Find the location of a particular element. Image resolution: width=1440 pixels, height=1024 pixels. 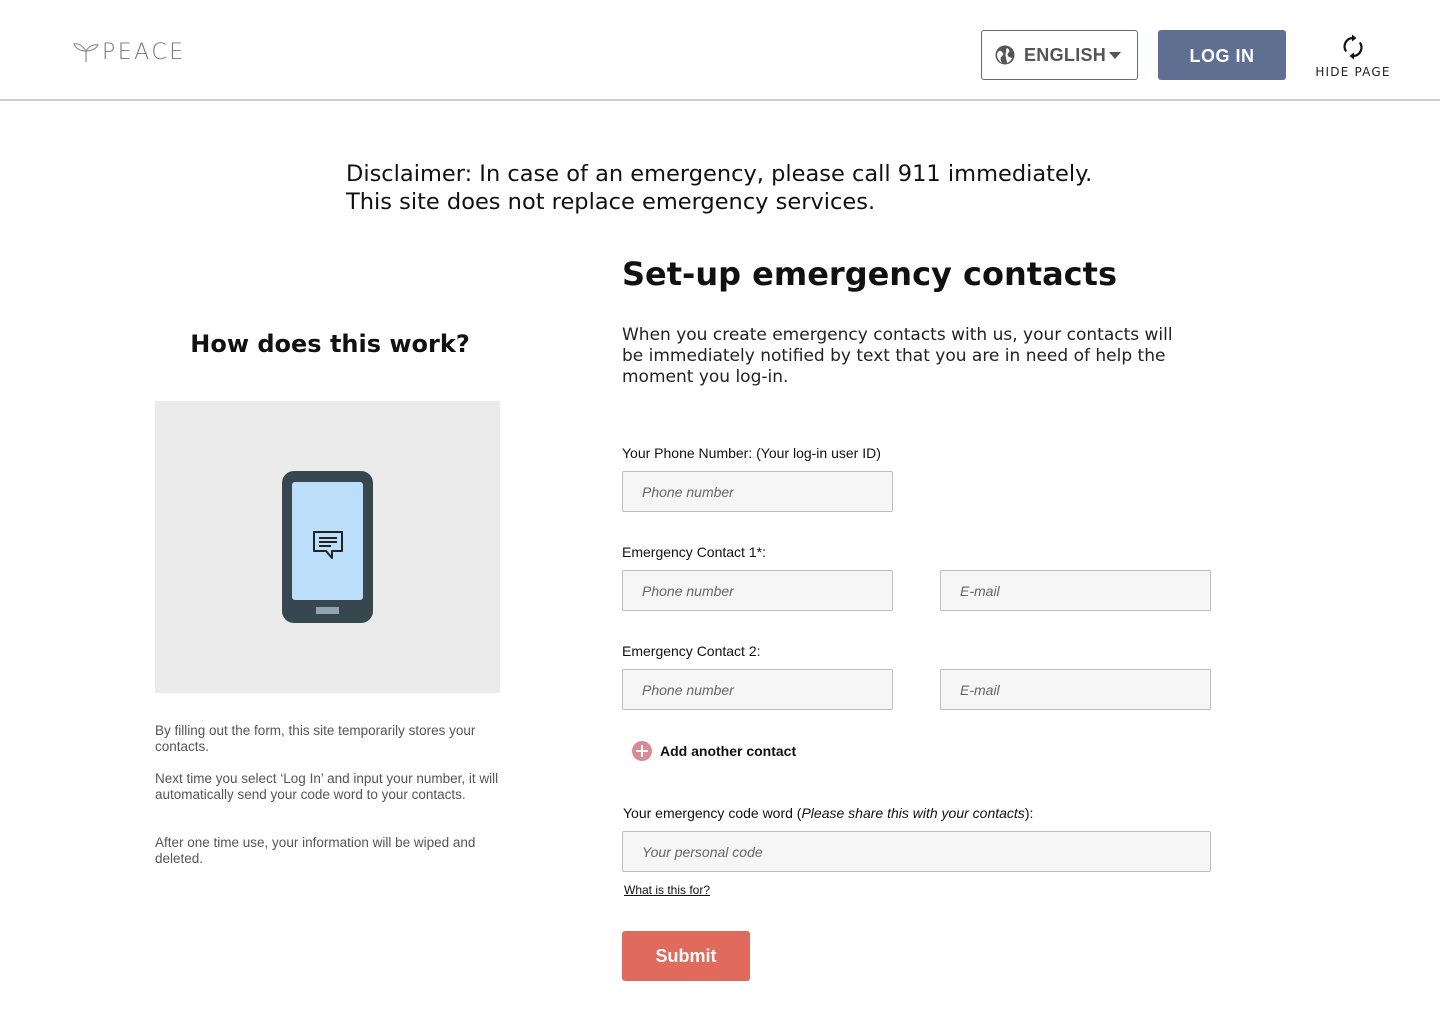

chat-icon is located at coordinates (328, 545).